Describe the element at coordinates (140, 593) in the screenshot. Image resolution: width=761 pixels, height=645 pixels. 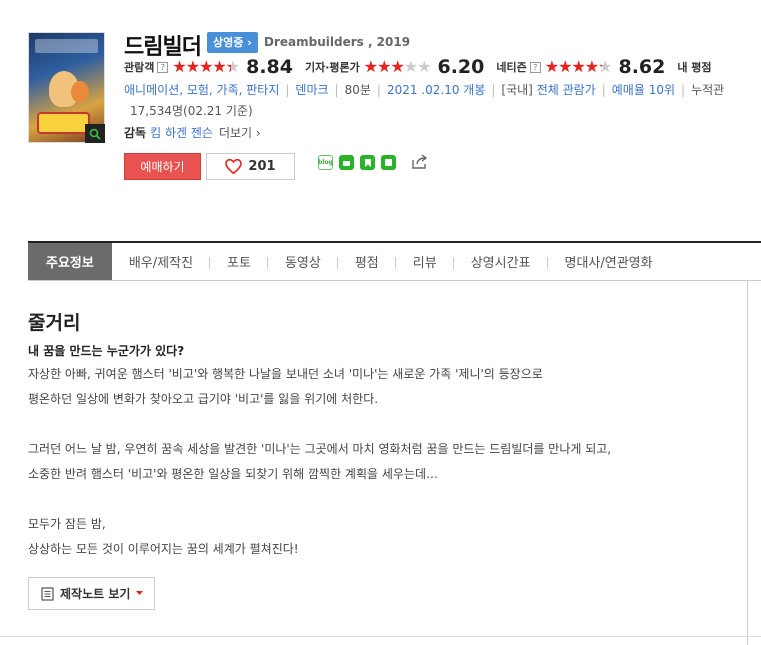
I see `caret-down-icon` at that location.